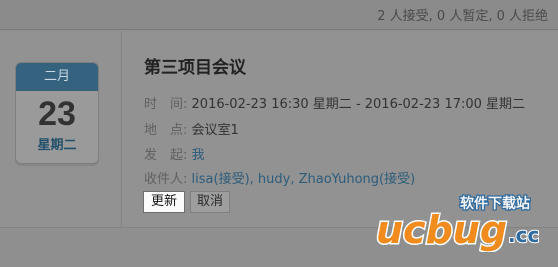 Image resolution: width=558 pixels, height=267 pixels. I want to click on response-summary-bar: 2 人接受, 0 人暂定, 0 人拒绝, so click(279, 15).